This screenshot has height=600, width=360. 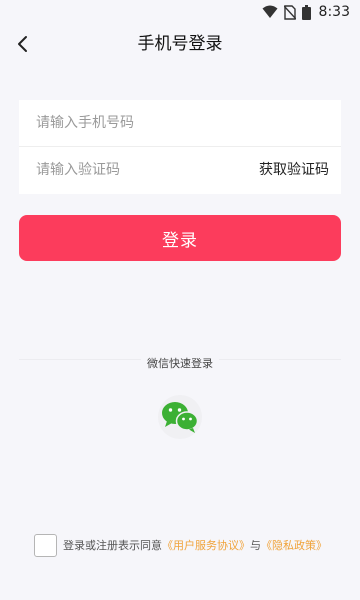 I want to click on agreement-row: 登录或注册表示同意 《用户服务协议》 与 《隐私政策》, so click(x=180, y=545).